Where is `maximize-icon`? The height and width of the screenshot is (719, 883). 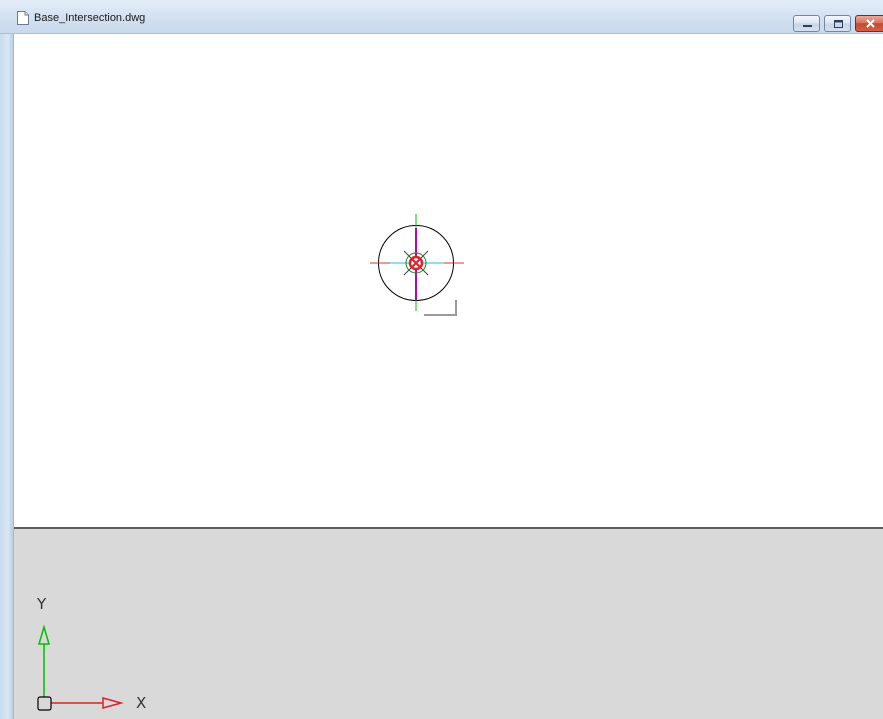
maximize-icon is located at coordinates (838, 24).